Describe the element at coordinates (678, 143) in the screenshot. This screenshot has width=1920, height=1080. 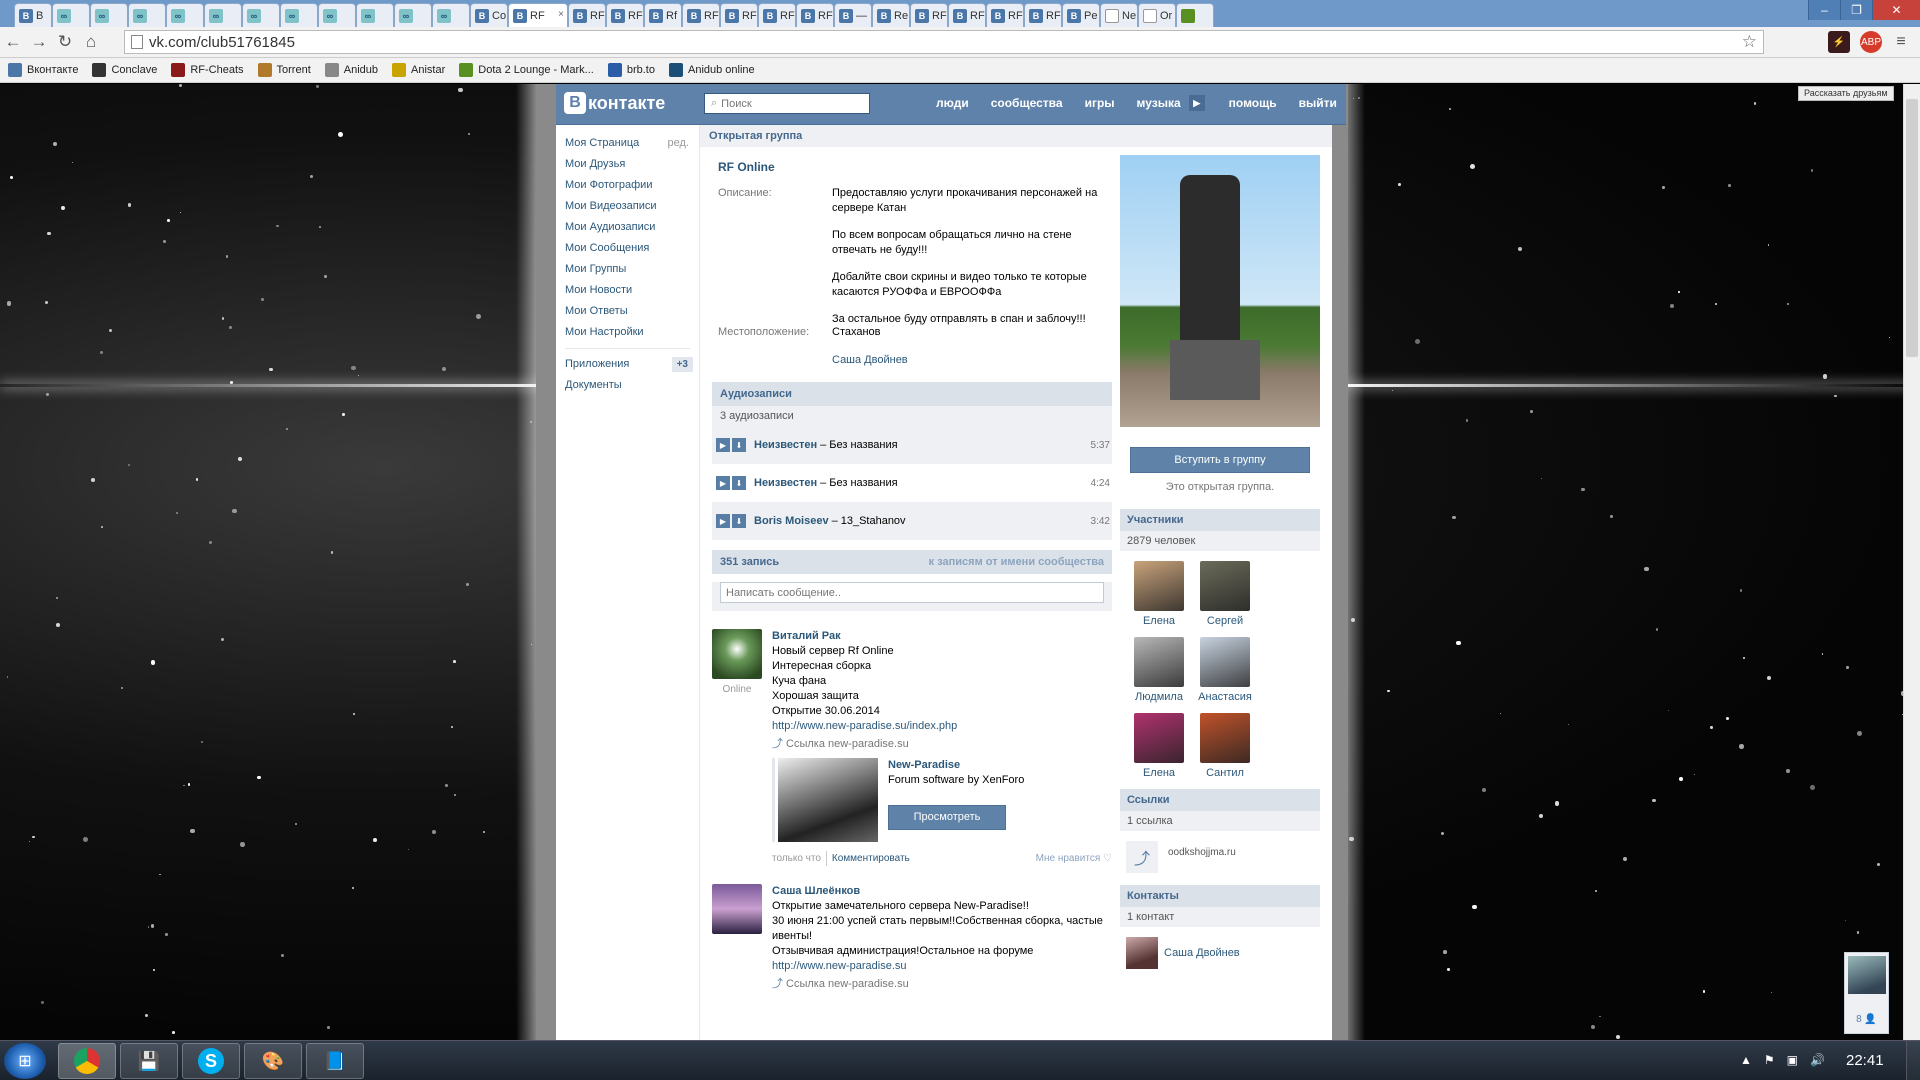
I see `edit-link: ред.` at that location.